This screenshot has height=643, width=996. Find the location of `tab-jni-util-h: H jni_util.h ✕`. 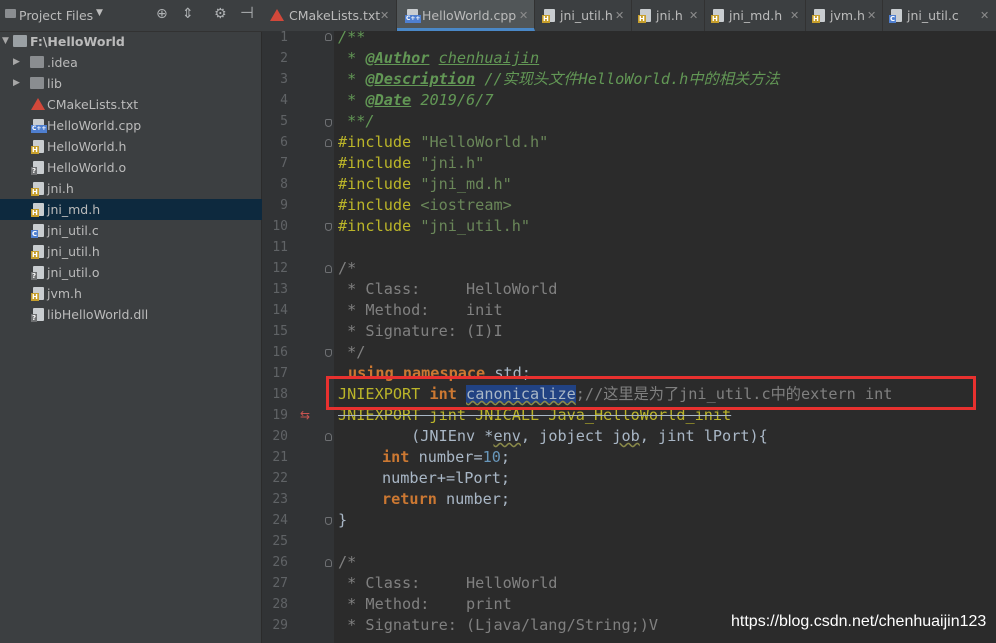

tab-jni-util-h: H jni_util.h ✕ is located at coordinates (584, 15).